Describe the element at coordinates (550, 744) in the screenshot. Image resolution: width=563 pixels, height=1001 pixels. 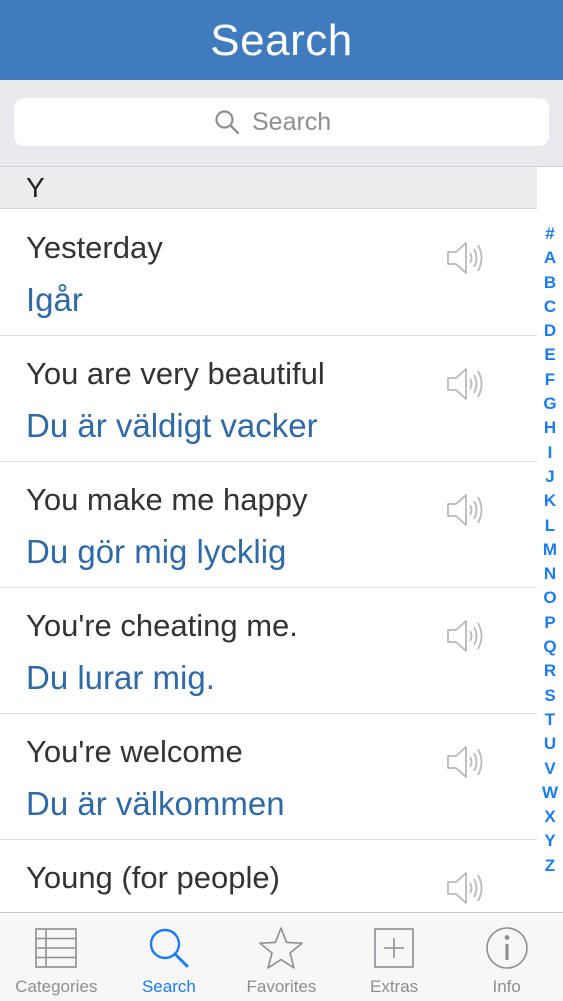
I see `index-letter: U` at that location.